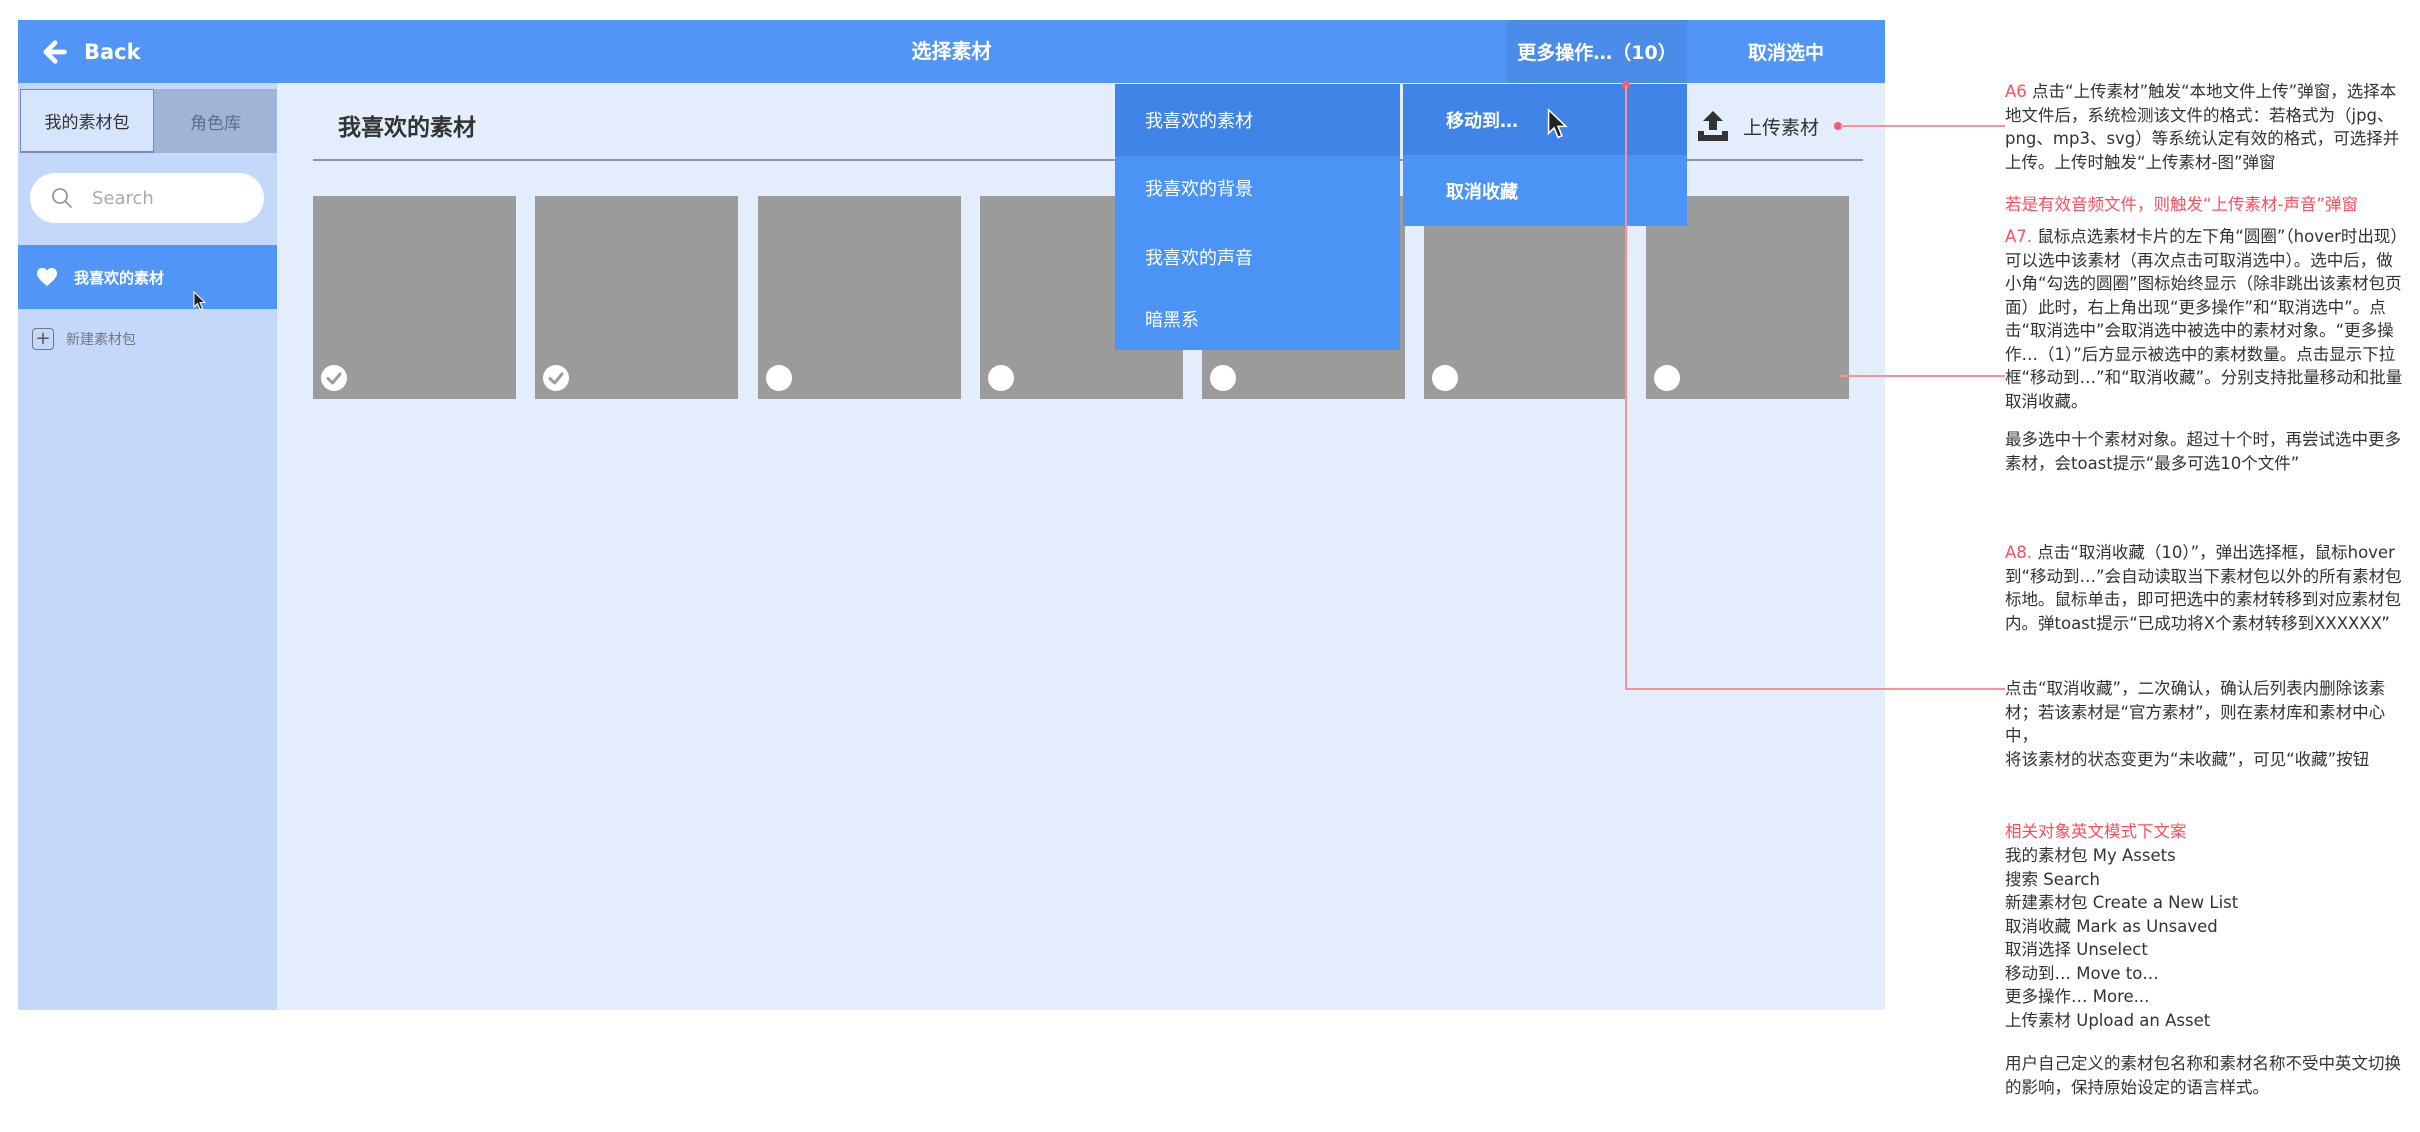 The image size is (2420, 1132). Describe the element at coordinates (2187, 759) in the screenshot. I see `note-text: 将该素材的状态变更为“未收藏”，可见“收藏”按钮` at that location.